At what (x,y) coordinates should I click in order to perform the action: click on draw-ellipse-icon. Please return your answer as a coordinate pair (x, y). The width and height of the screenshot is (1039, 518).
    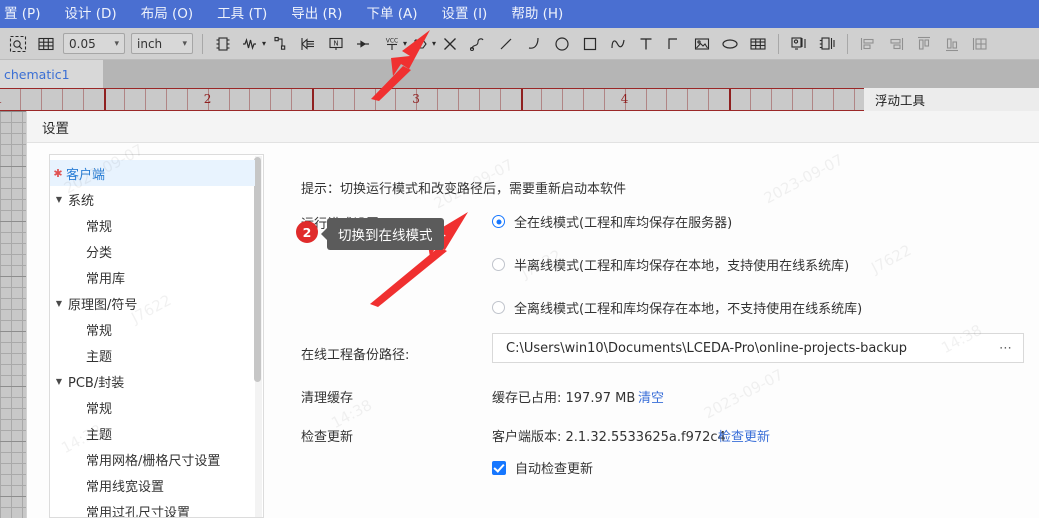
    Looking at the image, I should click on (730, 44).